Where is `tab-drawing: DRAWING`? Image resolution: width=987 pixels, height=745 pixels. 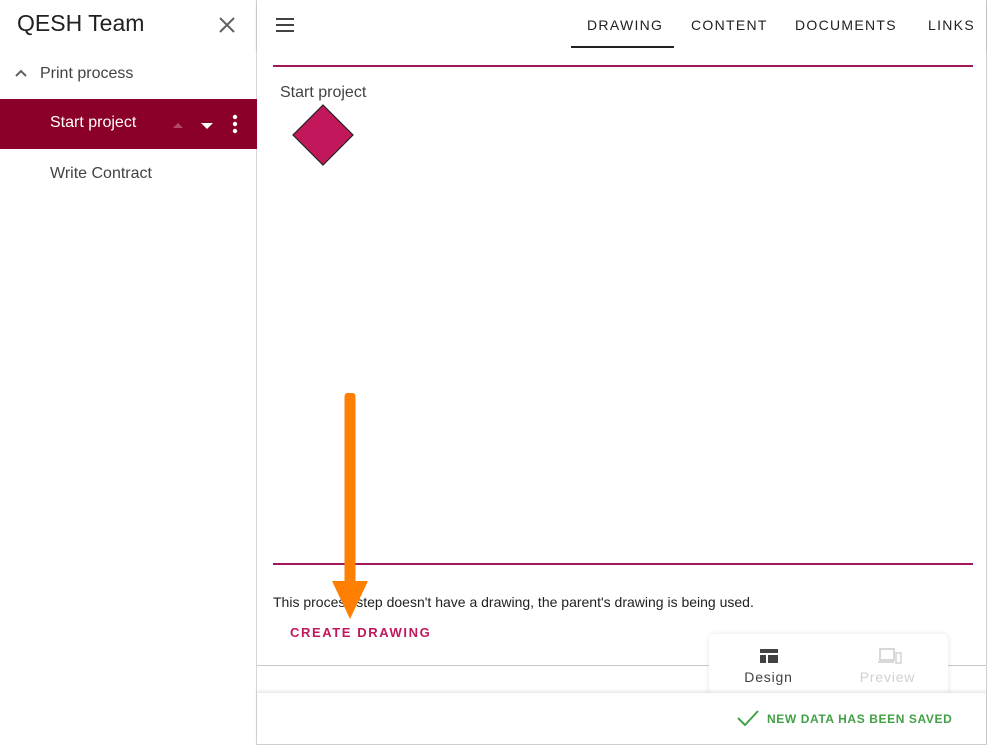
tab-drawing: DRAWING is located at coordinates (625, 25).